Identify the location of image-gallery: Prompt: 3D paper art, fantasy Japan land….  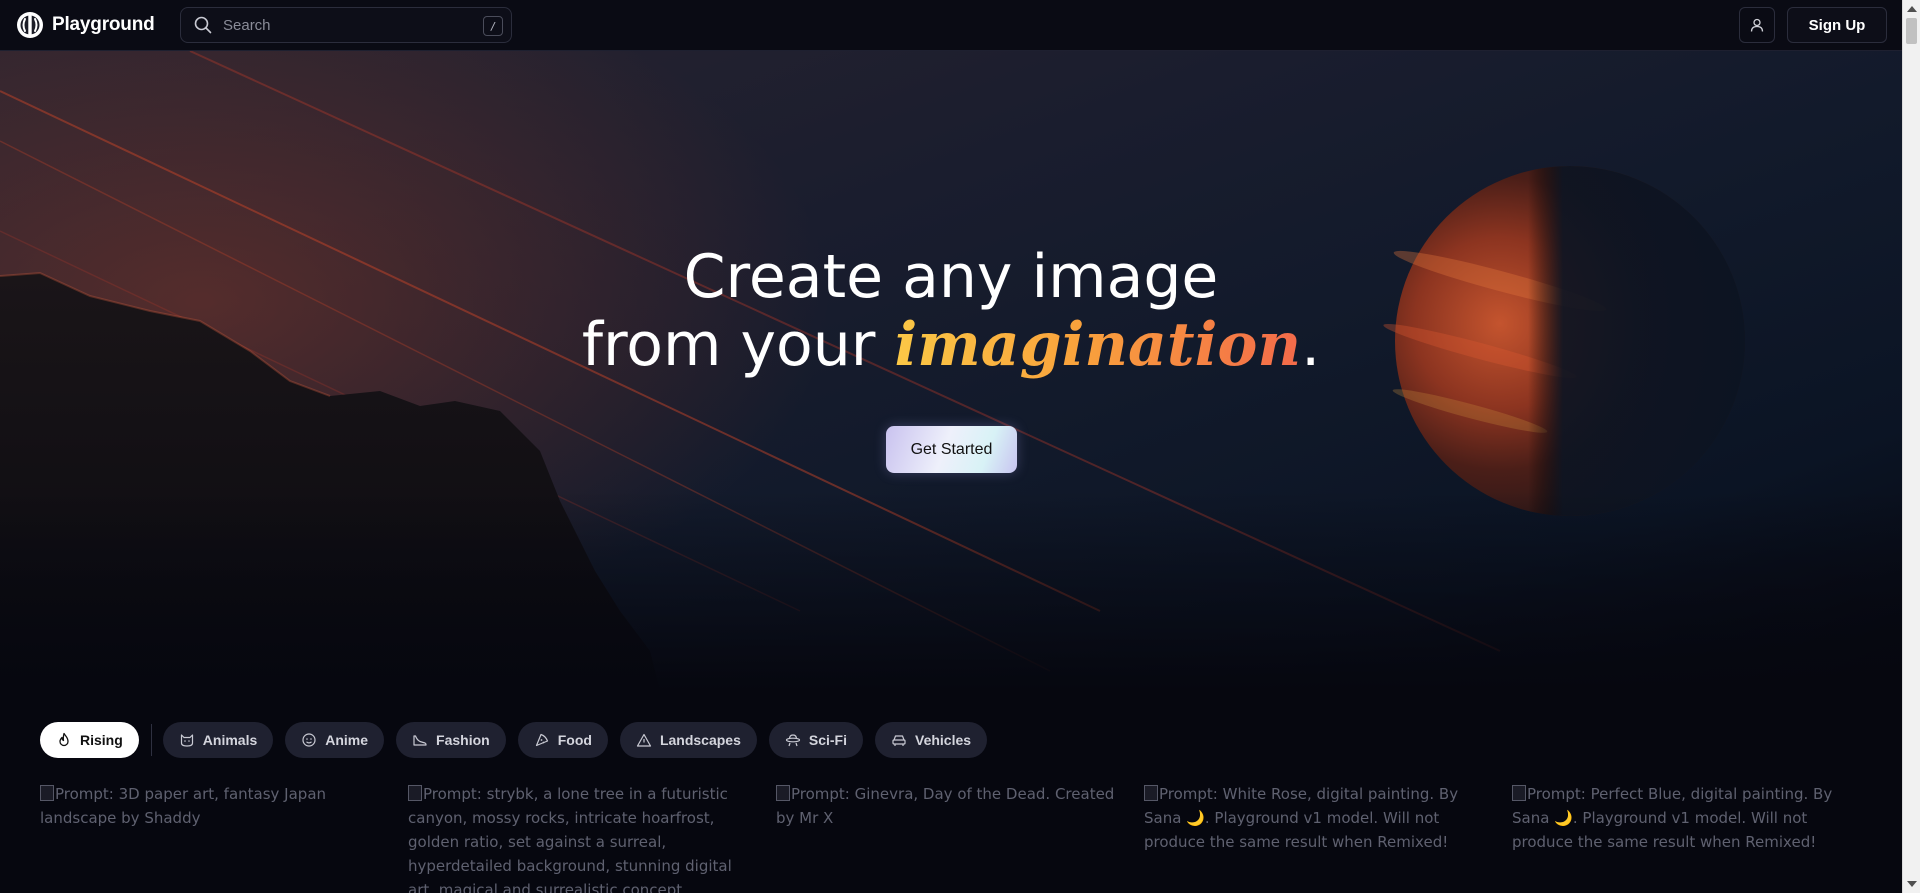
(965, 837).